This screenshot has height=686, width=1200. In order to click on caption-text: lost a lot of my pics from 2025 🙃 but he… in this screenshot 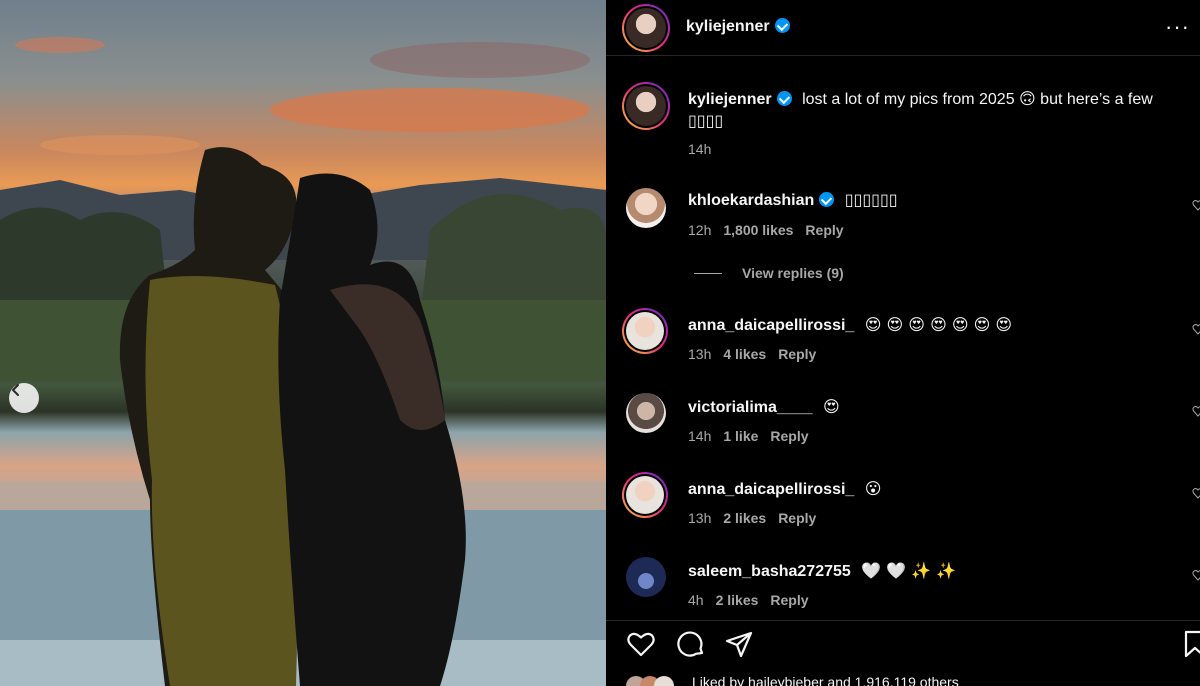, I will do `click(977, 99)`.